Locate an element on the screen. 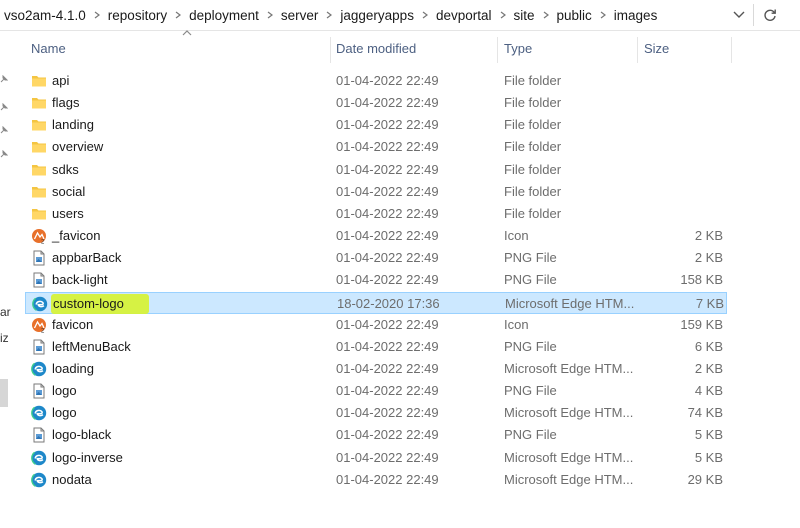 This screenshot has width=800, height=528. breadcrumb-item: vso2am-4.1.0 is located at coordinates (45, 15).